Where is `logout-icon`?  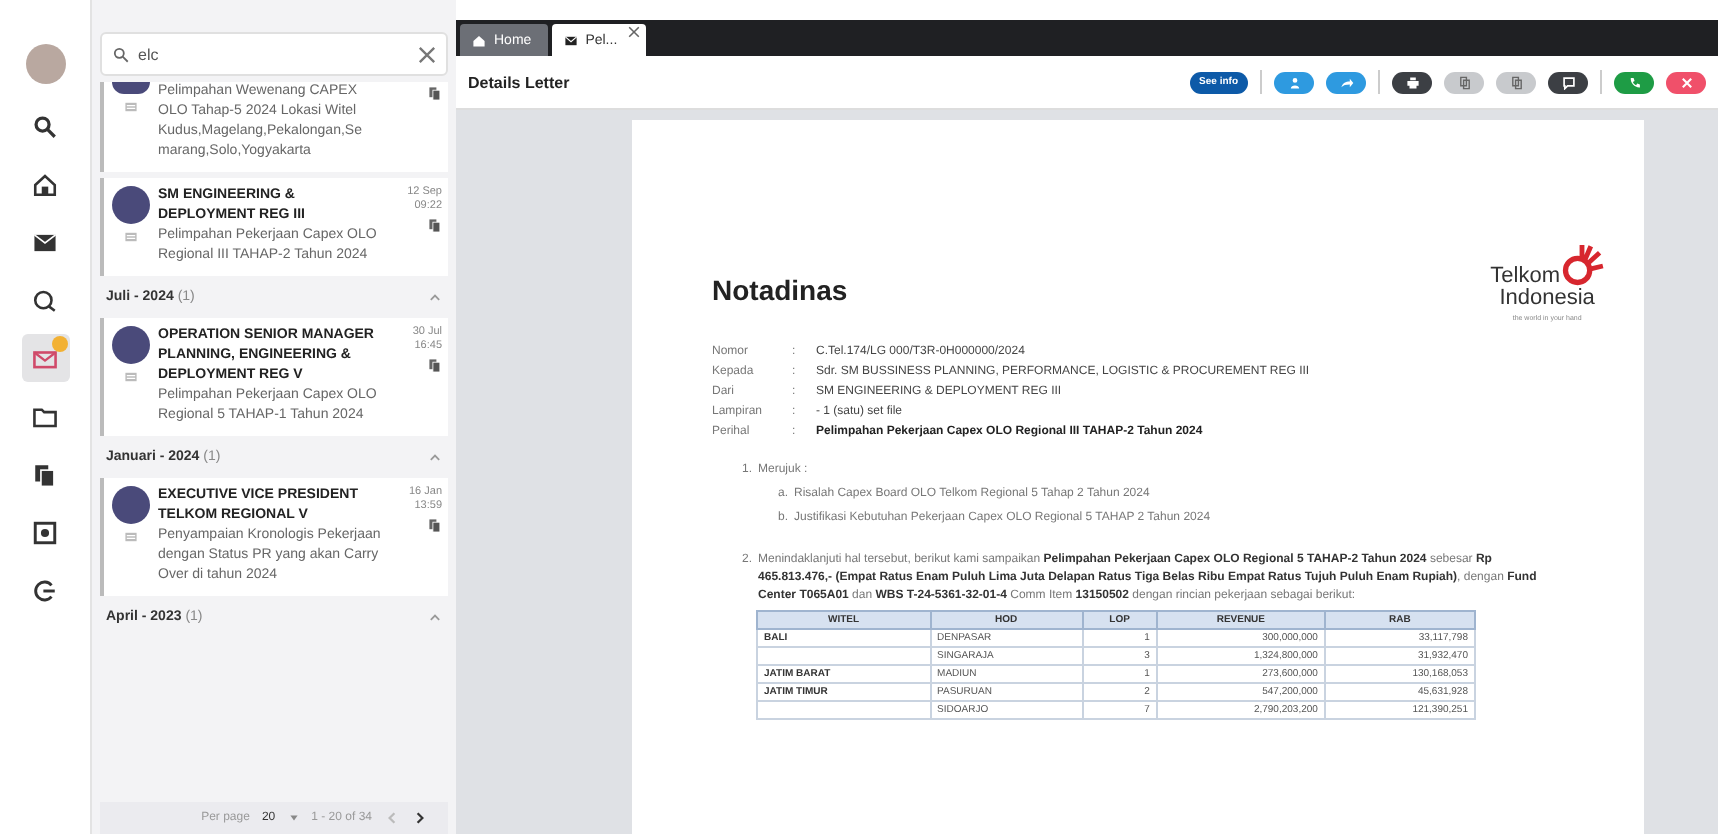
logout-icon is located at coordinates (45, 590).